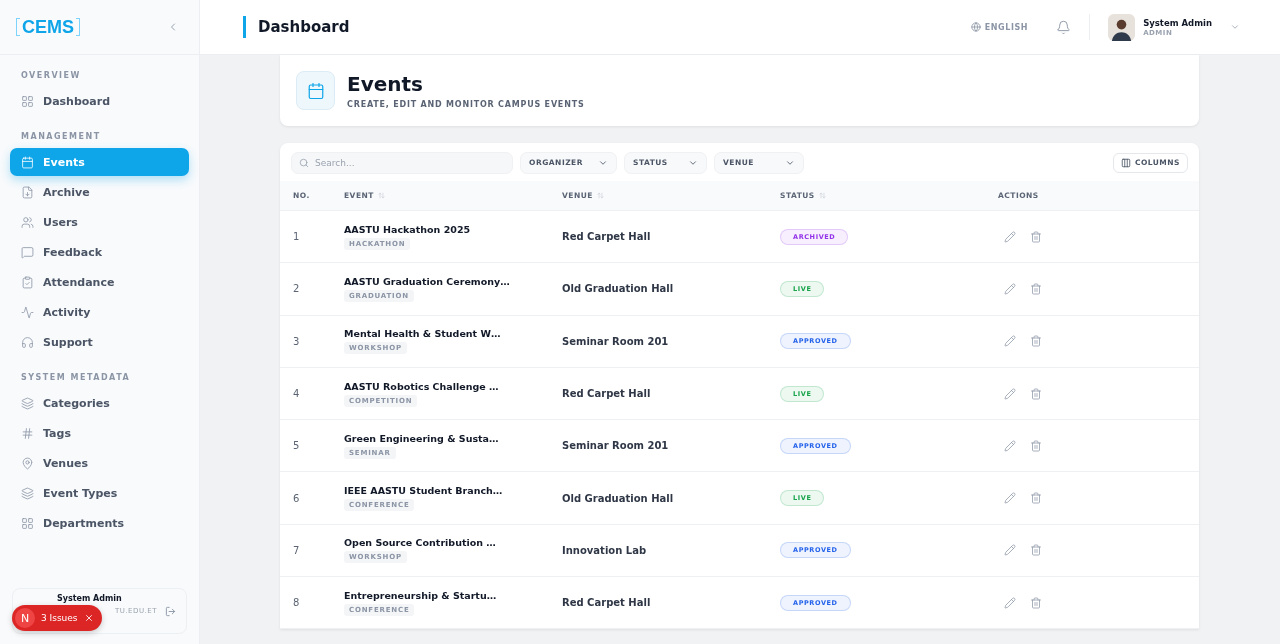 This screenshot has height=644, width=1280. Describe the element at coordinates (99, 342) in the screenshot. I see `nav-item: Support` at that location.